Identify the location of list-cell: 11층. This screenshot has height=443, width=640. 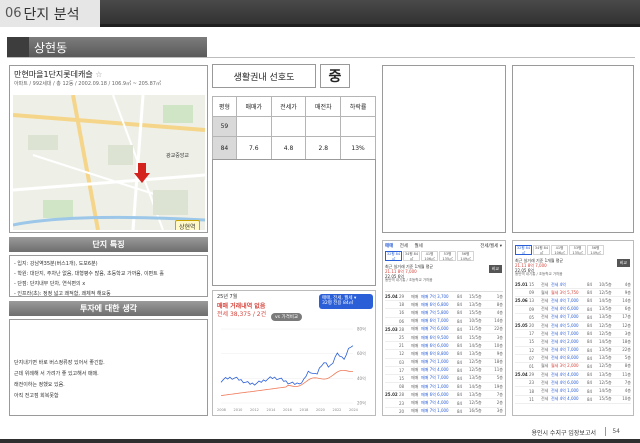
(498, 370).